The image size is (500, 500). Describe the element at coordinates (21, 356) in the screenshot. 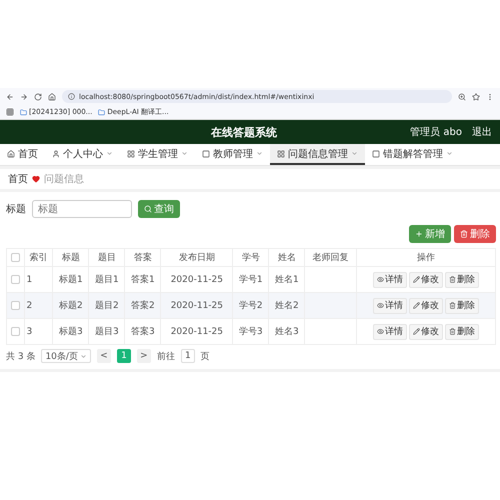

I see `total-count: 共 3 条` at that location.